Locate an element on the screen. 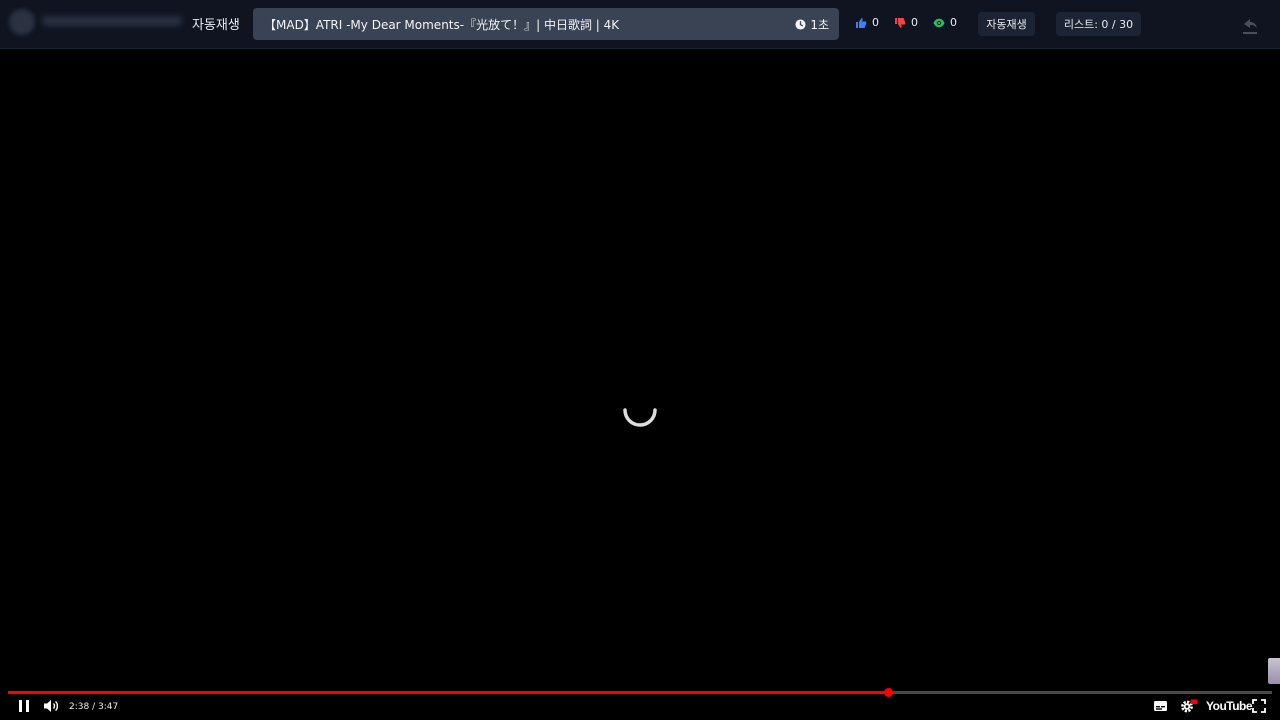  thumbnail-preview is located at coordinates (1274, 671).